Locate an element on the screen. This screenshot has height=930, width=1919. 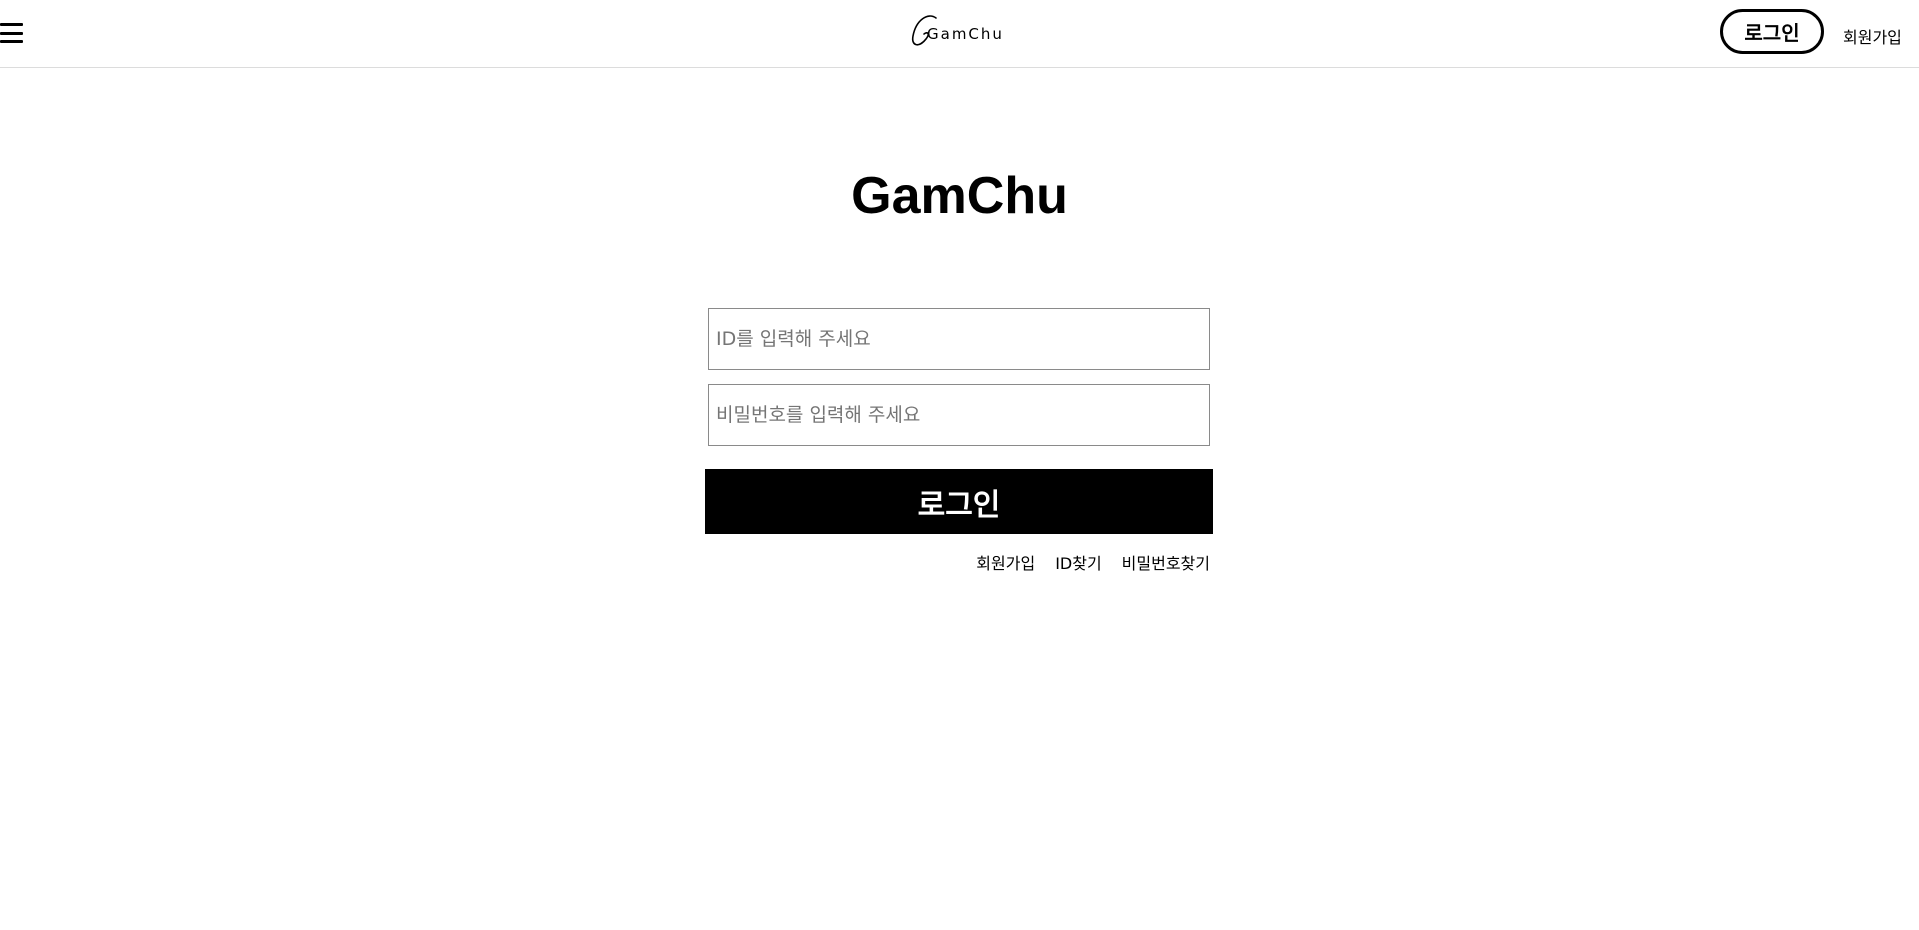
header-signup-link: 회원가입 is located at coordinates (1872, 36).